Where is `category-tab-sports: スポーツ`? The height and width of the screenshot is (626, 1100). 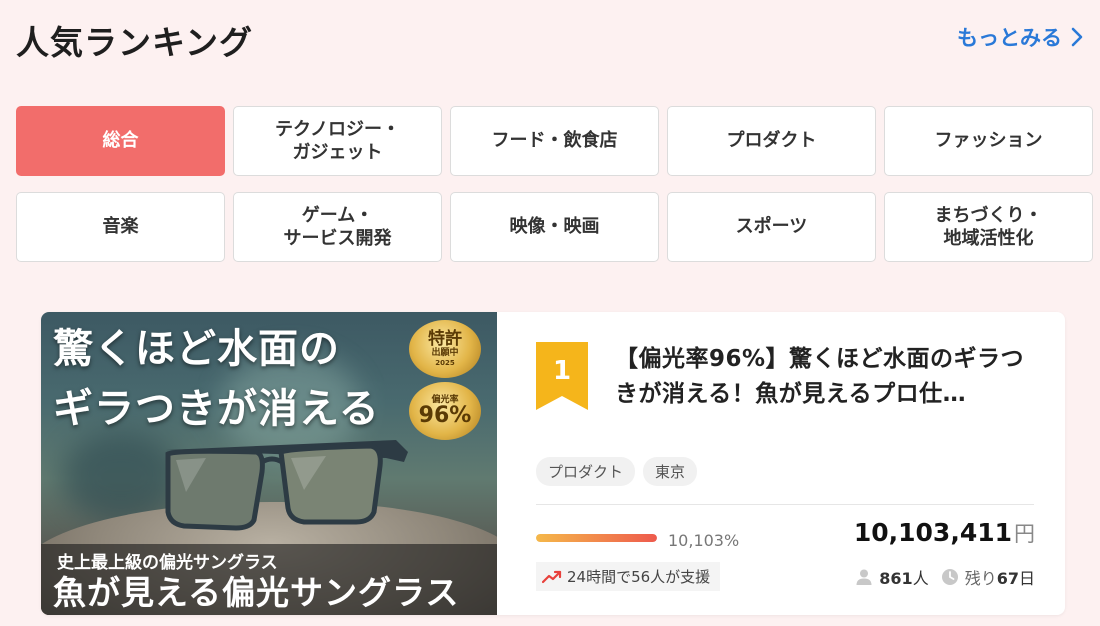 category-tab-sports: スポーツ is located at coordinates (771, 227).